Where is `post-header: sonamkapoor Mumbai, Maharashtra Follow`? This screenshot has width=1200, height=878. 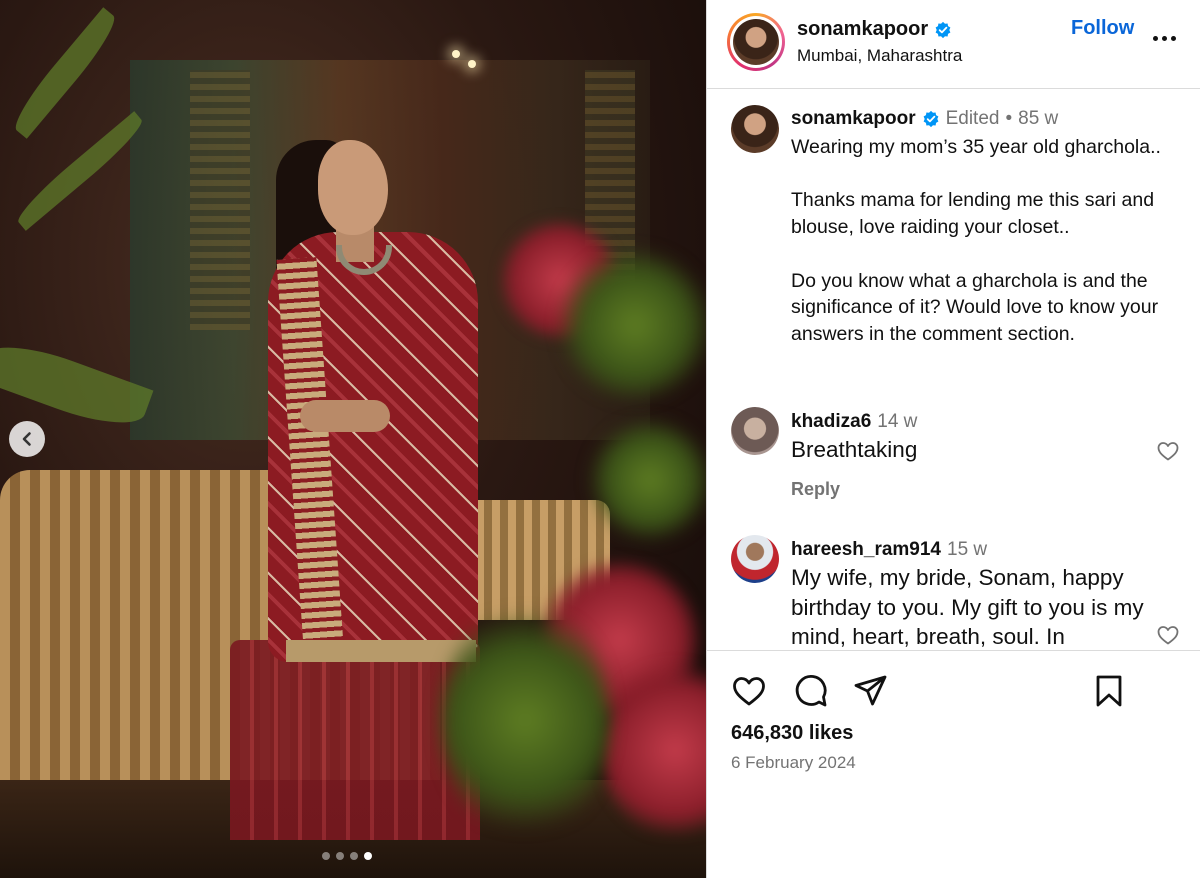 post-header: sonamkapoor Mumbai, Maharashtra Follow is located at coordinates (953, 44).